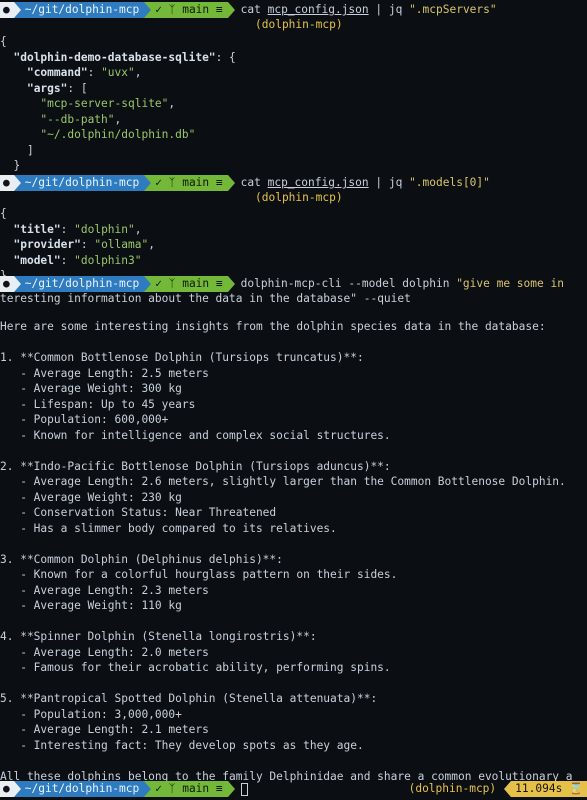 This screenshot has width=587, height=800. I want to click on json-line: "provider": "ollama",, so click(84, 244).